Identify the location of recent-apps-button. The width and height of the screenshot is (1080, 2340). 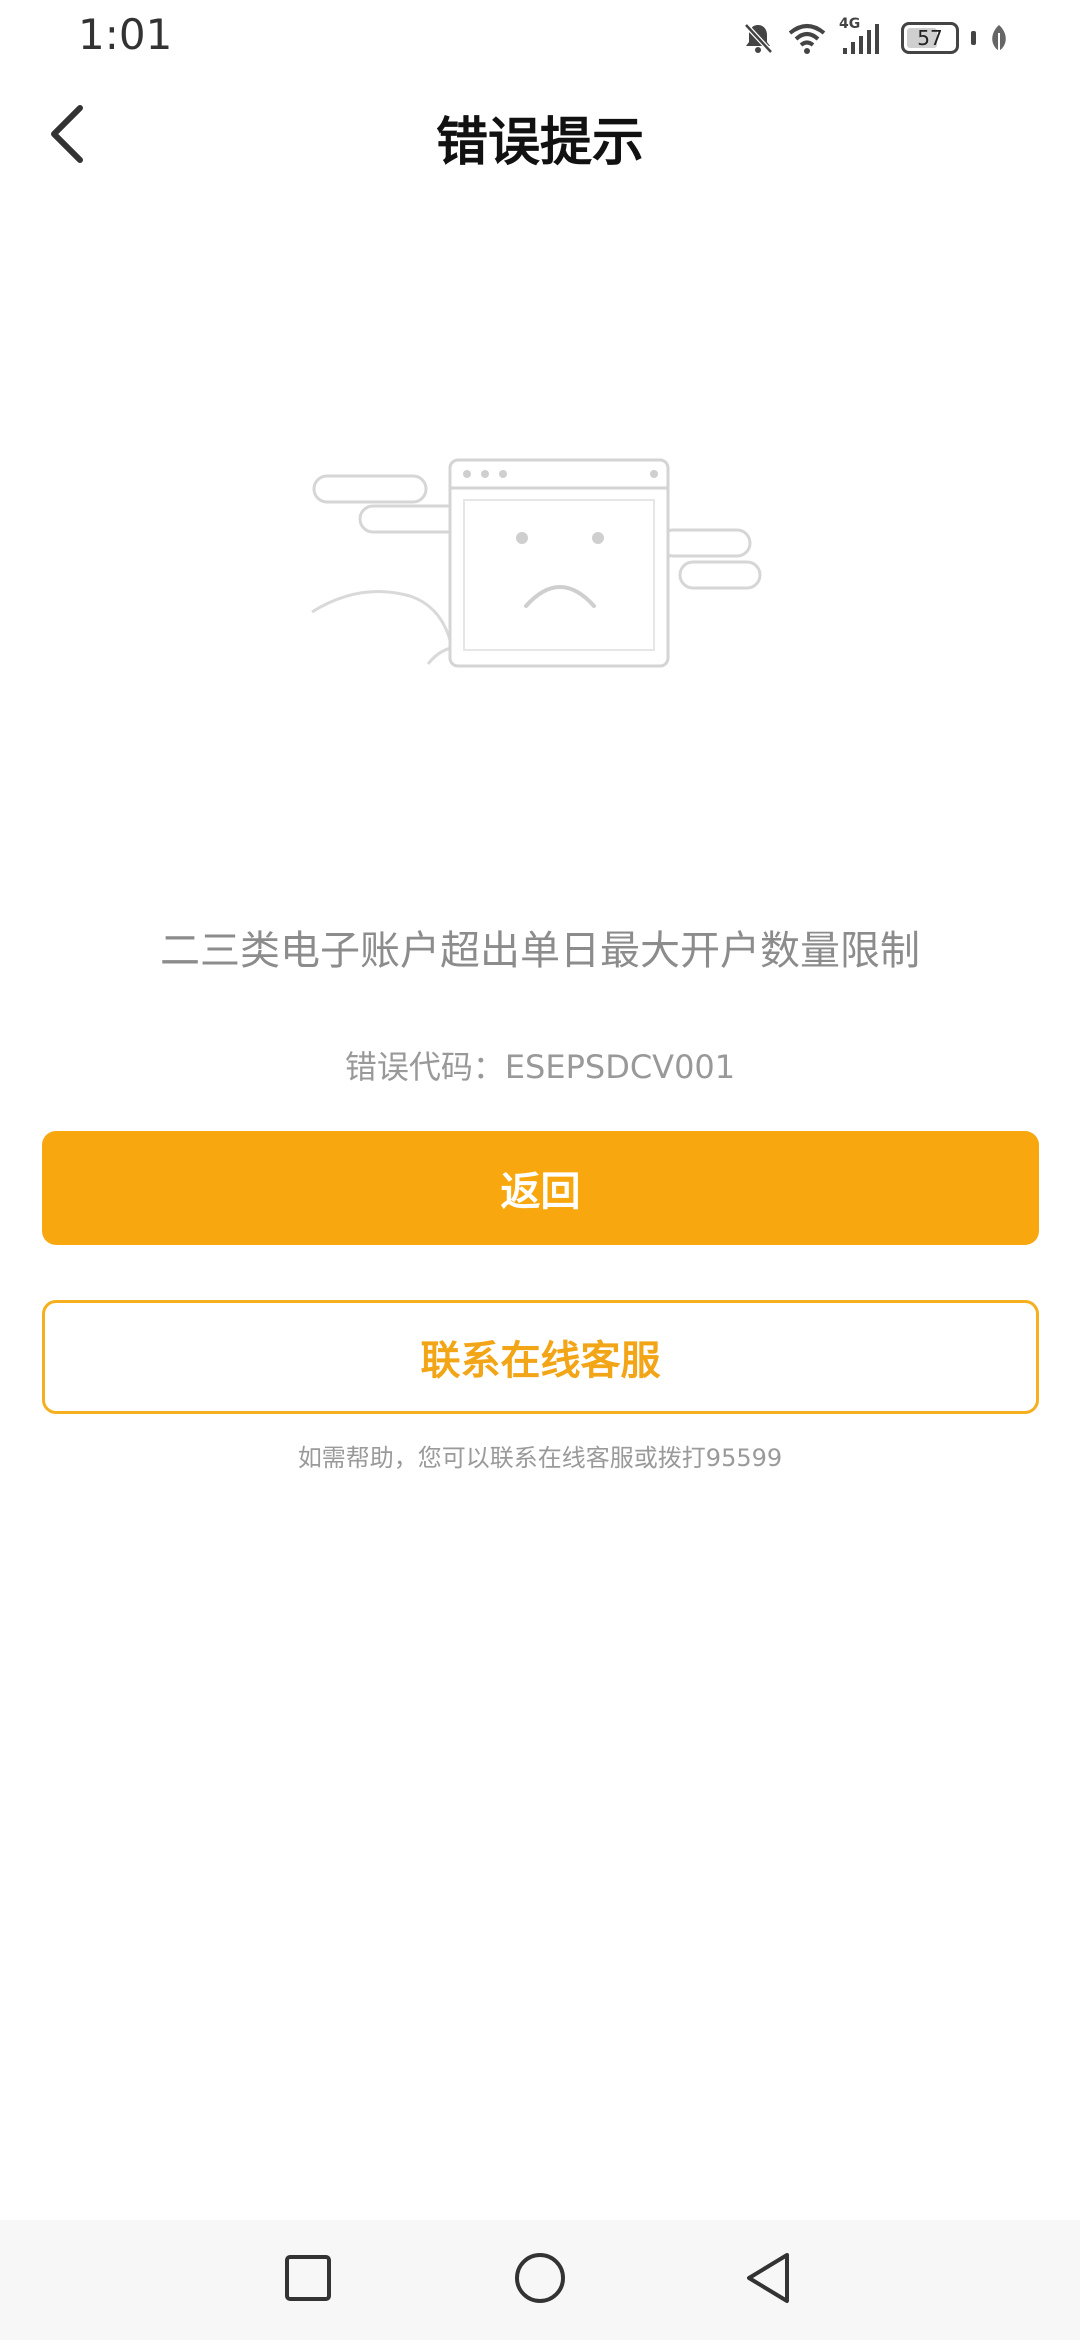
(308, 2280).